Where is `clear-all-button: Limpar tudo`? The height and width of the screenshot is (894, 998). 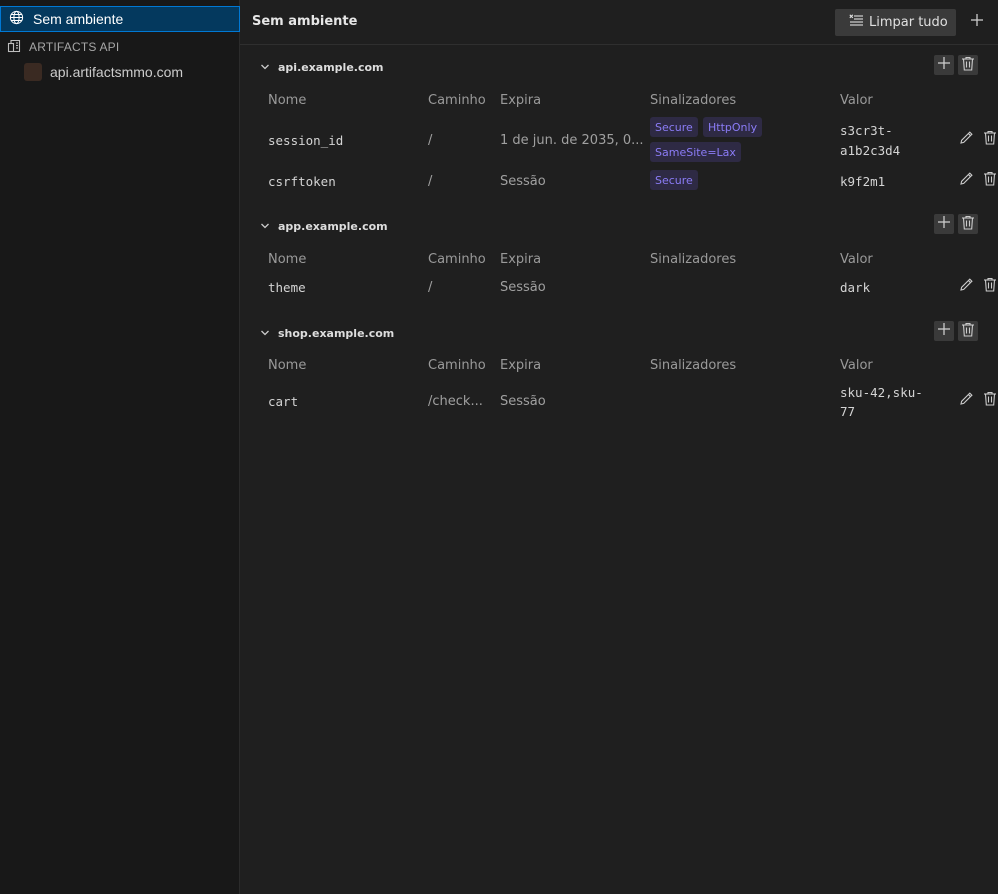 clear-all-button: Limpar tudo is located at coordinates (895, 22).